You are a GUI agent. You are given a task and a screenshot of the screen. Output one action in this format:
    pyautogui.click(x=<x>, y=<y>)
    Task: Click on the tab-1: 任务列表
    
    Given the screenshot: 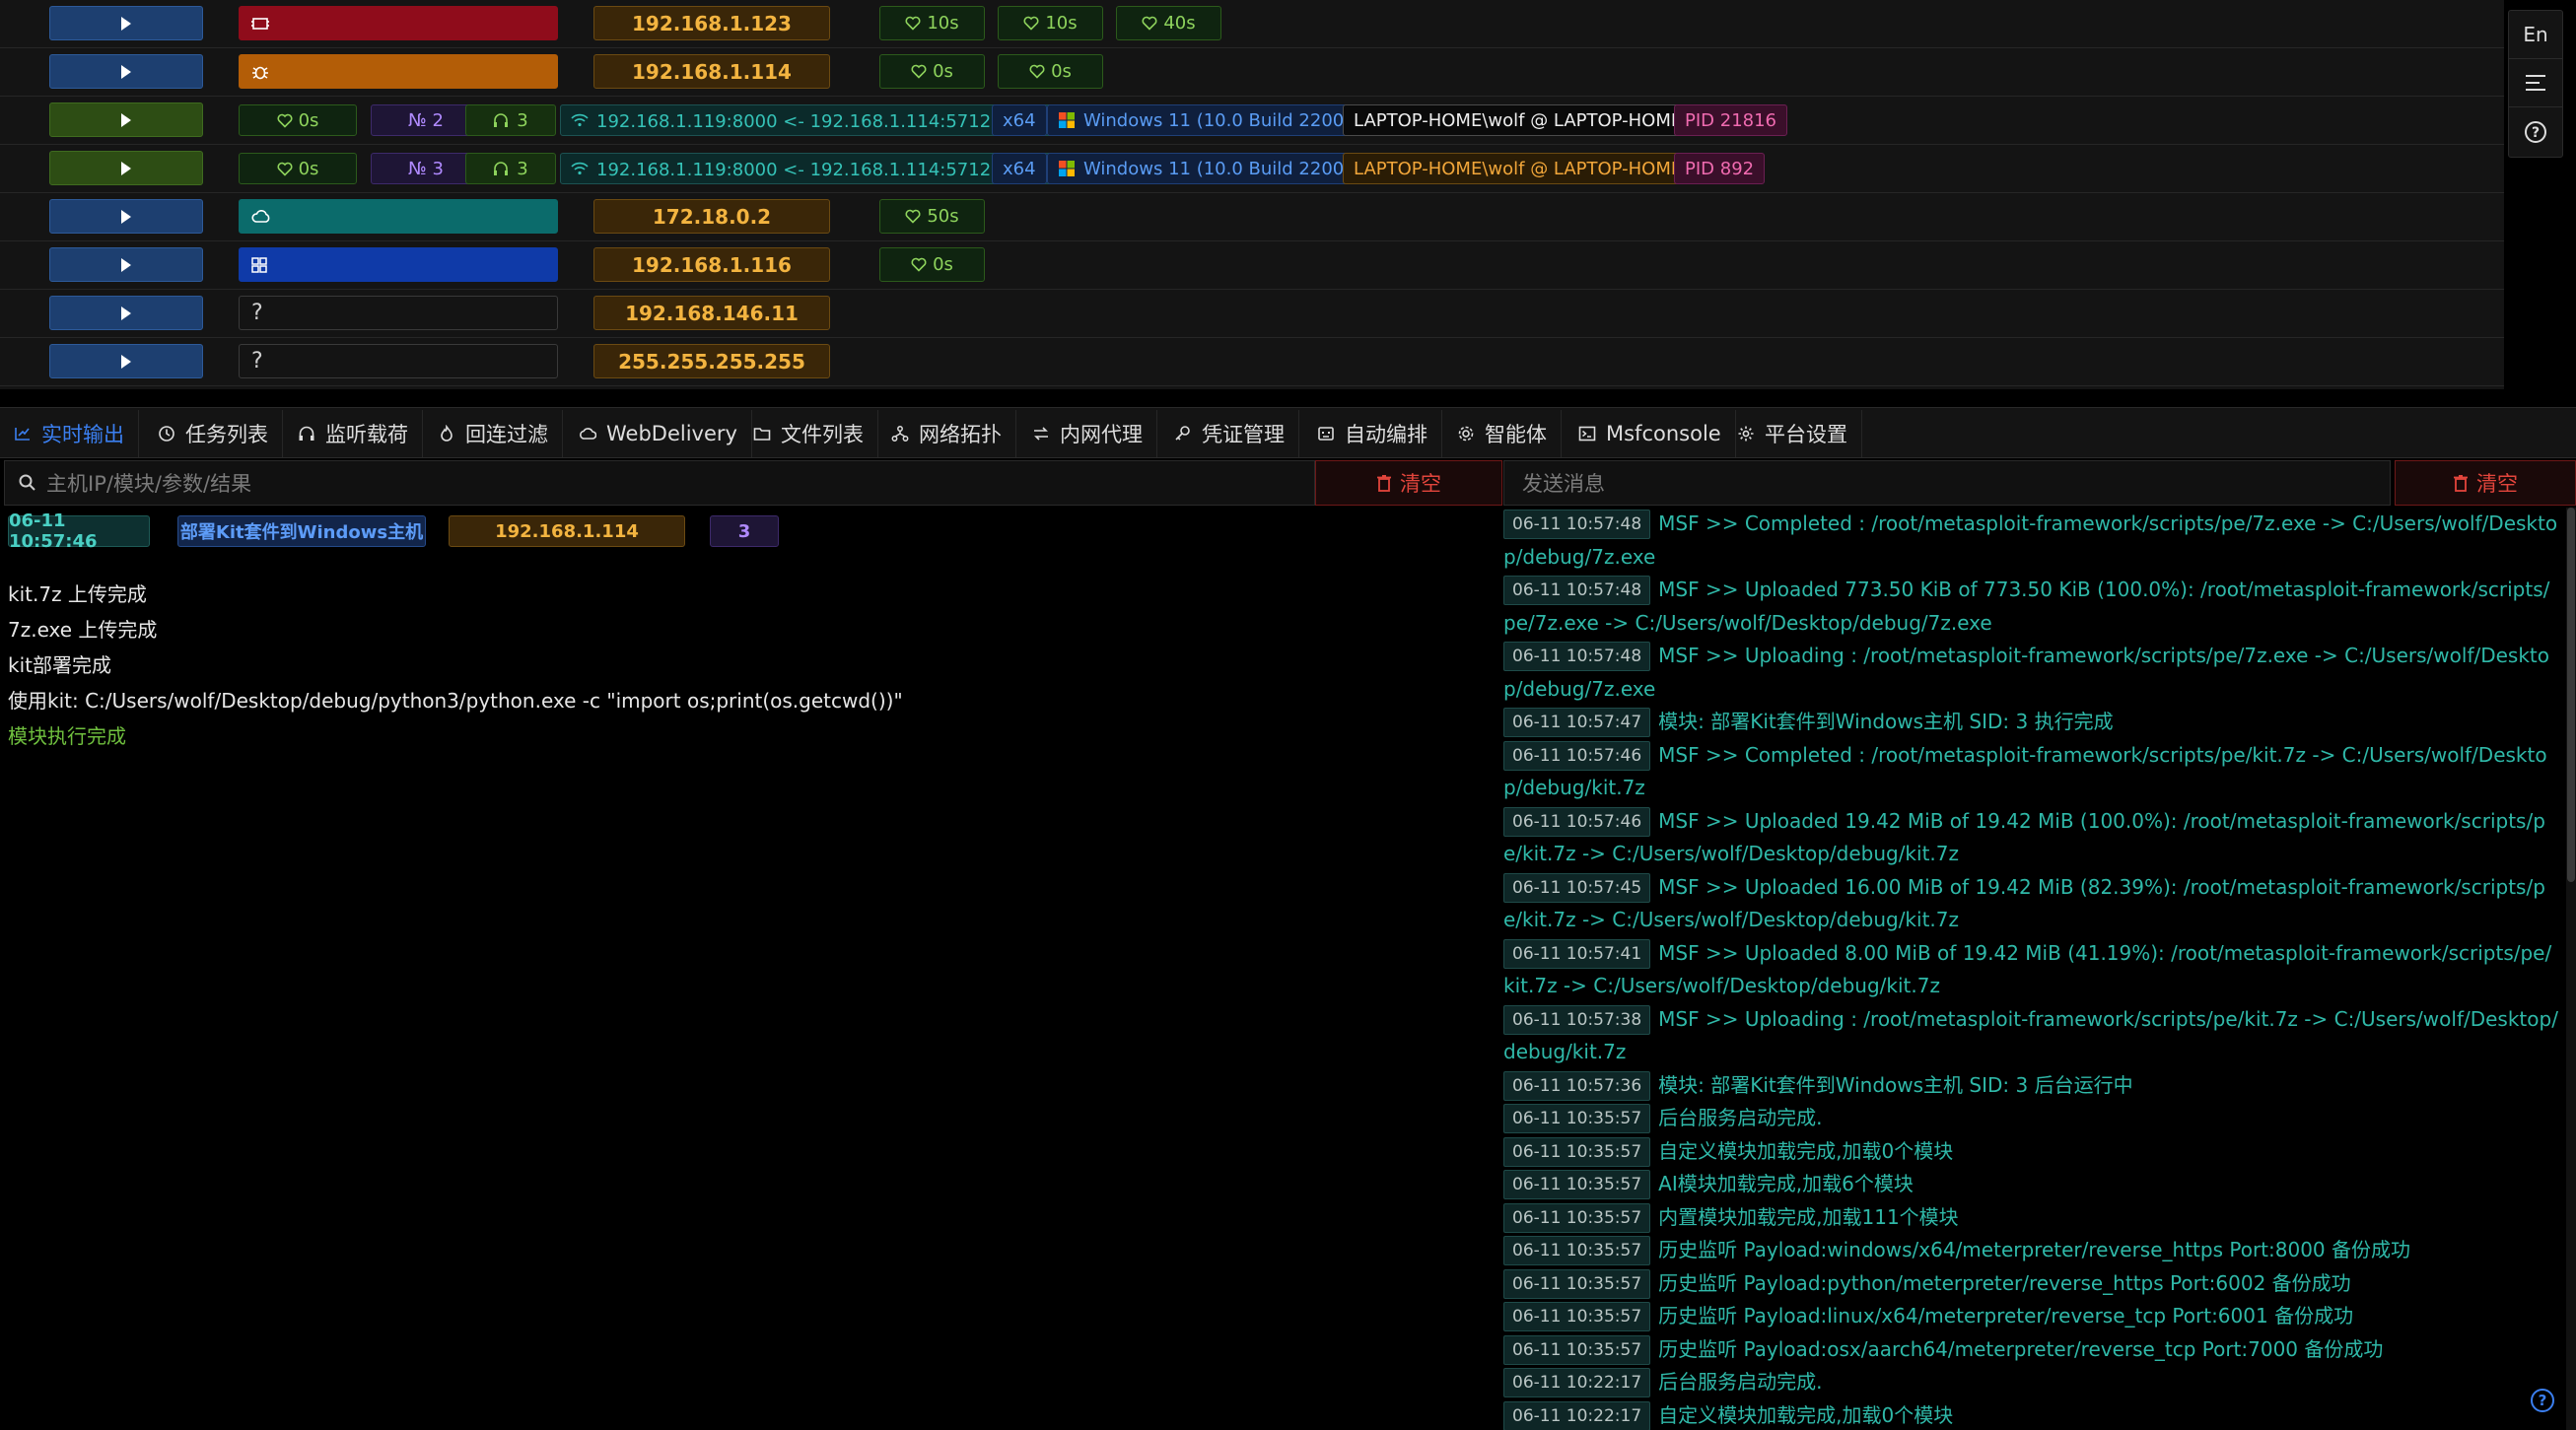 What is the action you would take?
    pyautogui.click(x=213, y=434)
    